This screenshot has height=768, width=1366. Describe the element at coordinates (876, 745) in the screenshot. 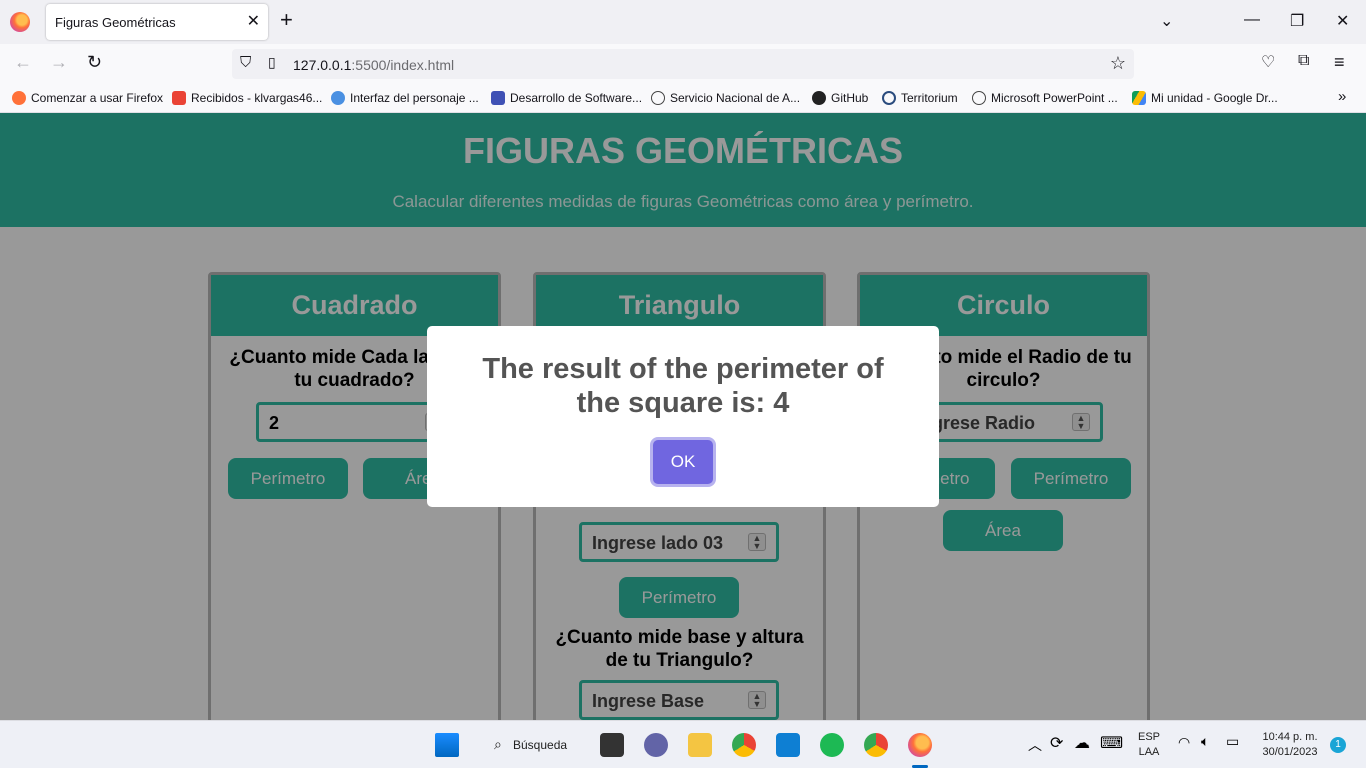

I see `chrome-profile-icon` at that location.